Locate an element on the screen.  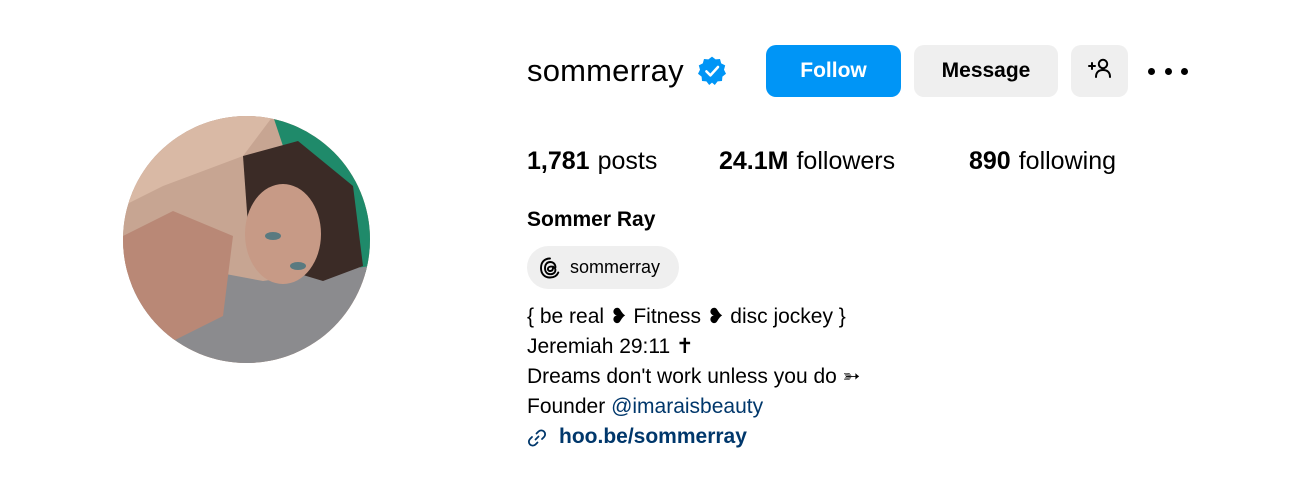
followers-label: followers is located at coordinates (846, 160).